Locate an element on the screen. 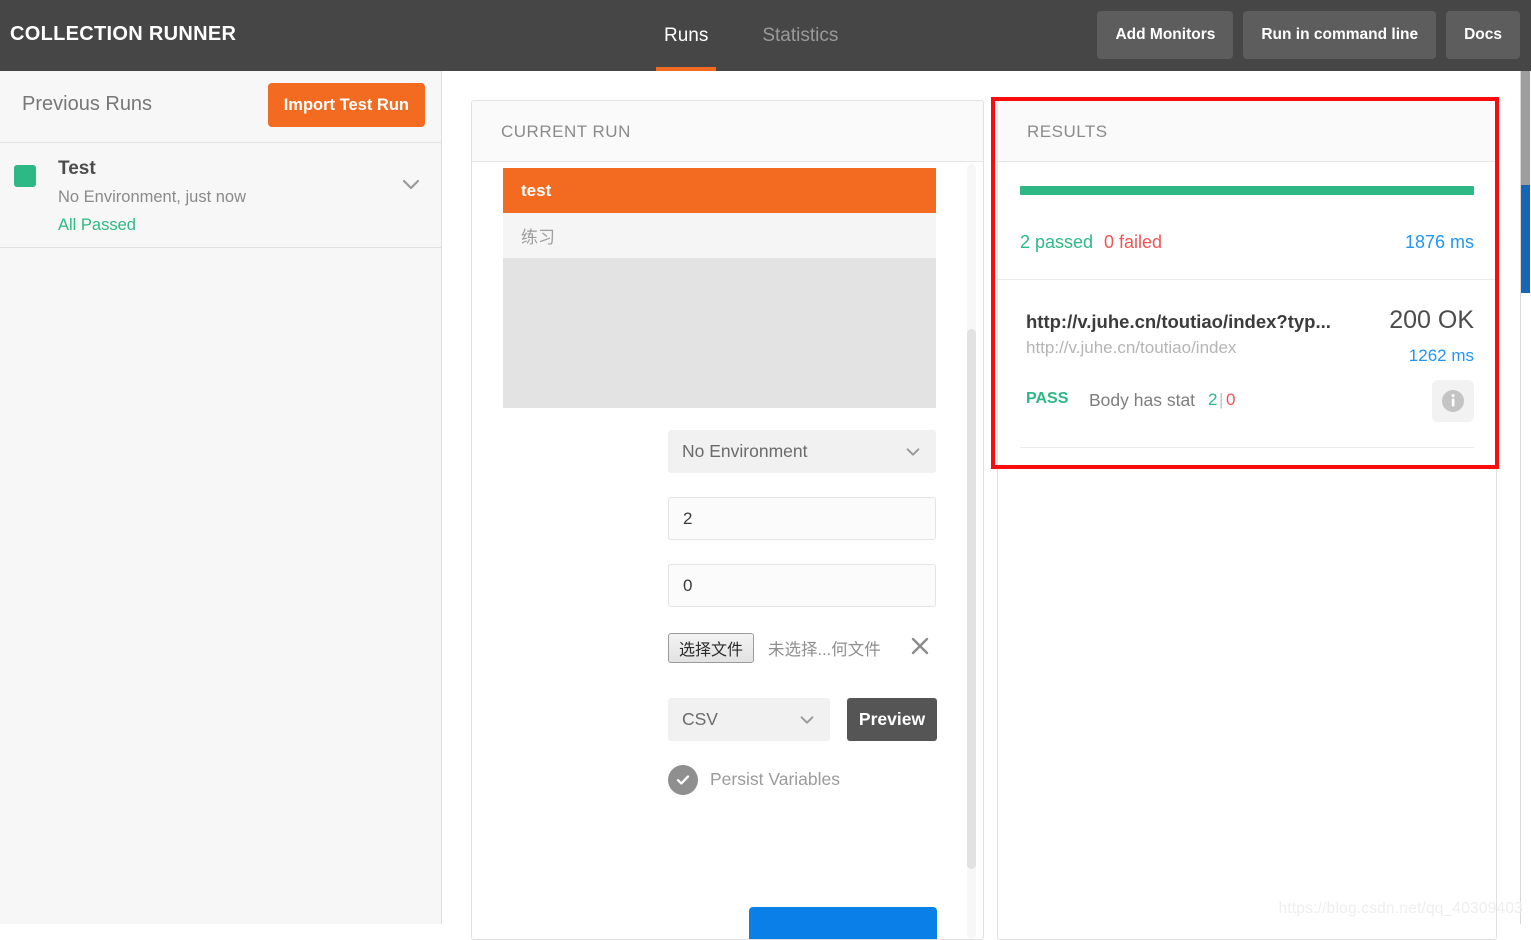 The image size is (1531, 940). summary-duration: 1876 ms is located at coordinates (1439, 242).